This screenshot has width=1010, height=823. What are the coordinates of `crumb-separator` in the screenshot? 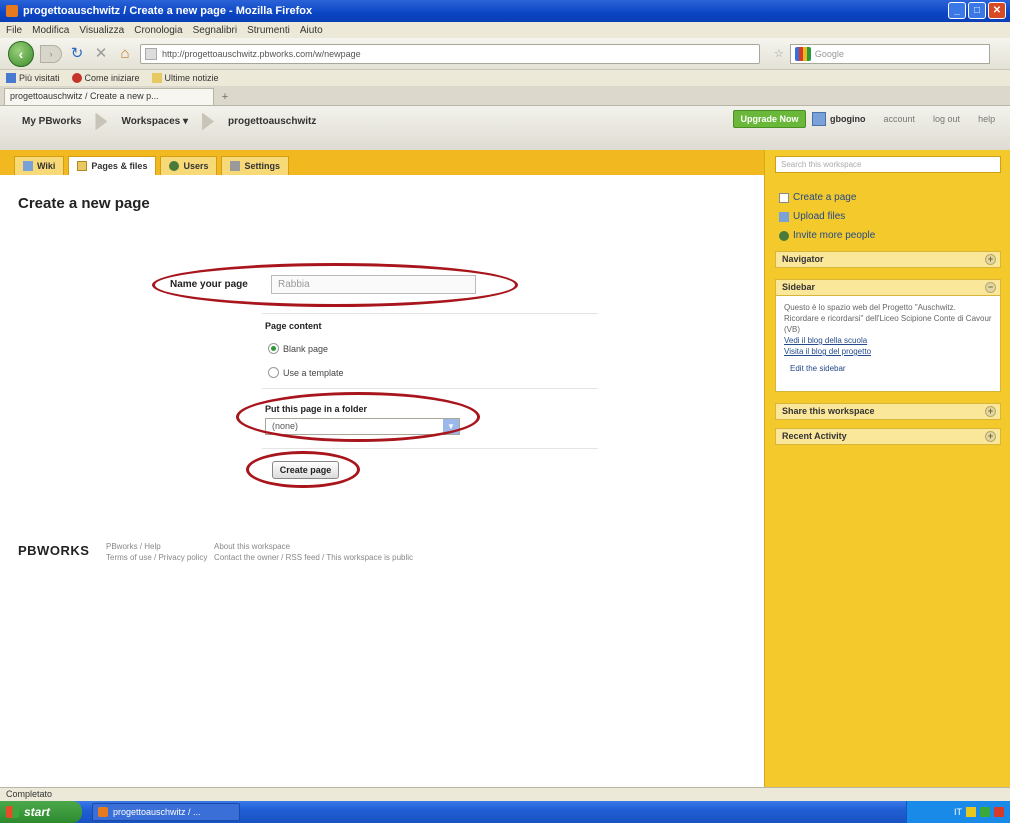 It's located at (208, 121).